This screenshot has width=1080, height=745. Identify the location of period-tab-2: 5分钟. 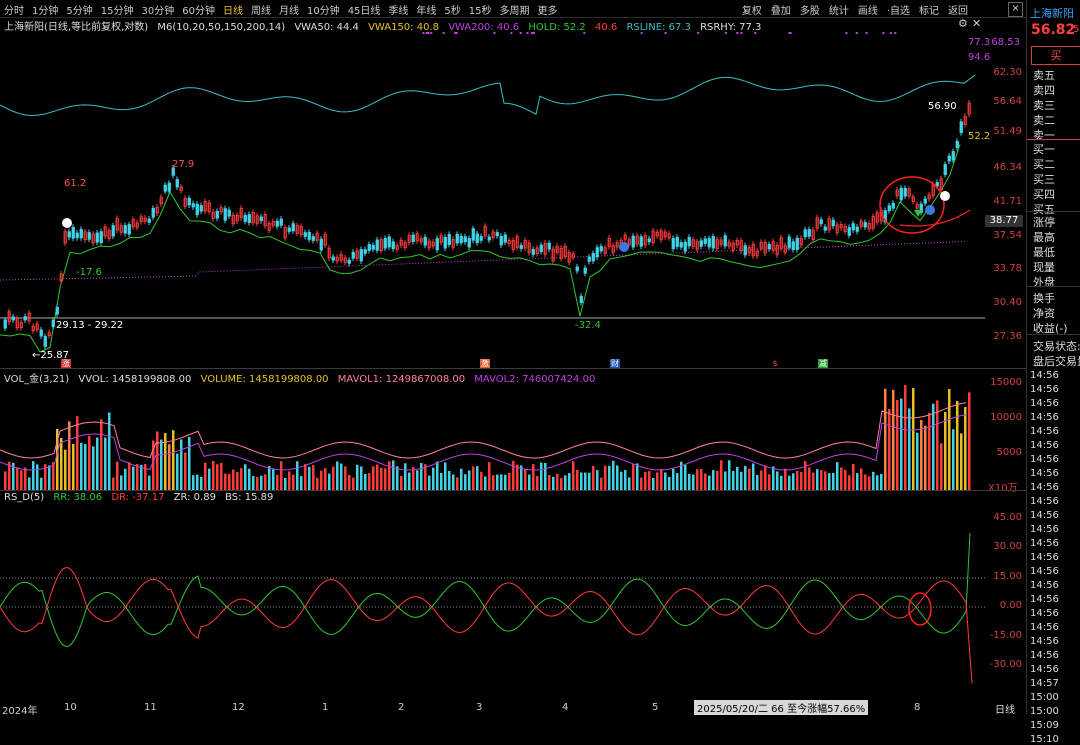
(79, 9).